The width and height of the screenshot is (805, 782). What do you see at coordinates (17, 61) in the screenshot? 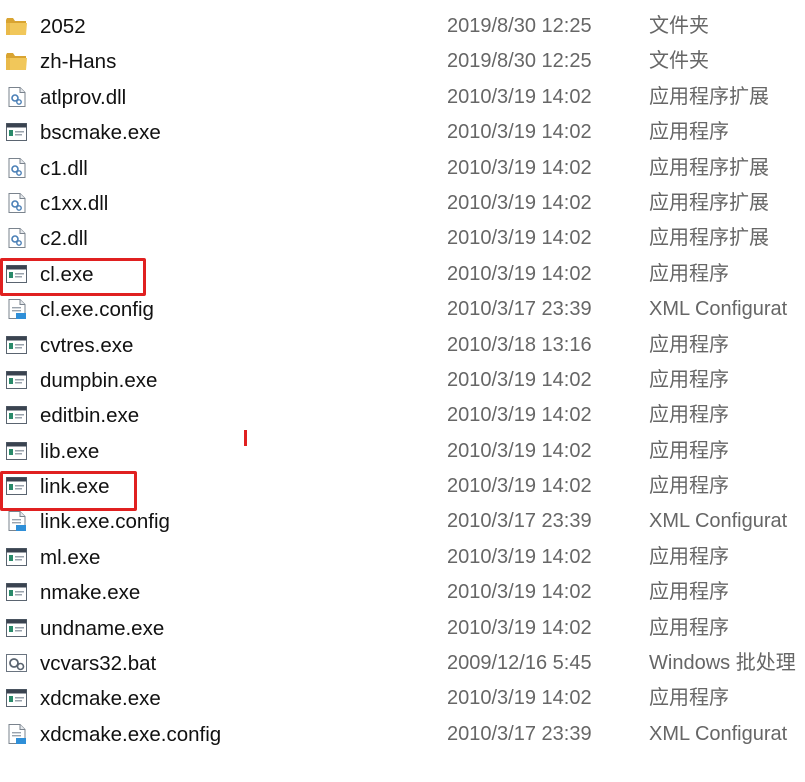
I see `folder-icon` at bounding box center [17, 61].